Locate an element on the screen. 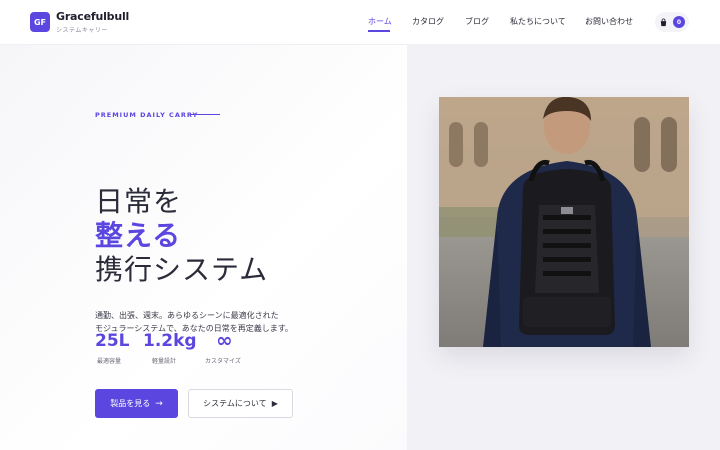 Image resolution: width=720 pixels, height=450 pixels. nav-about: 私たちについて is located at coordinates (538, 21).